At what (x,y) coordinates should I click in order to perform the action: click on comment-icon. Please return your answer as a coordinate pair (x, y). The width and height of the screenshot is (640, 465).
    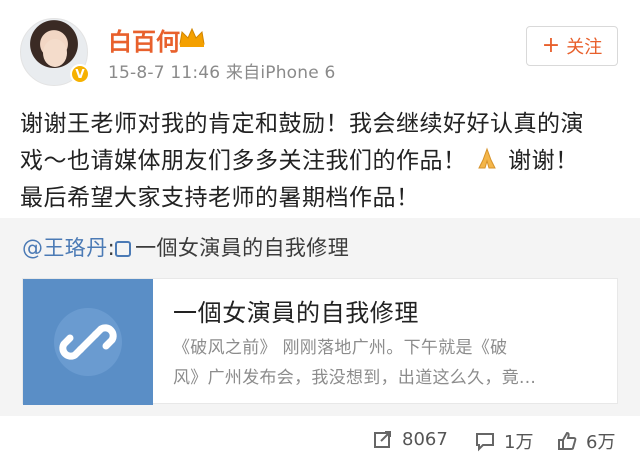
    Looking at the image, I should click on (485, 442).